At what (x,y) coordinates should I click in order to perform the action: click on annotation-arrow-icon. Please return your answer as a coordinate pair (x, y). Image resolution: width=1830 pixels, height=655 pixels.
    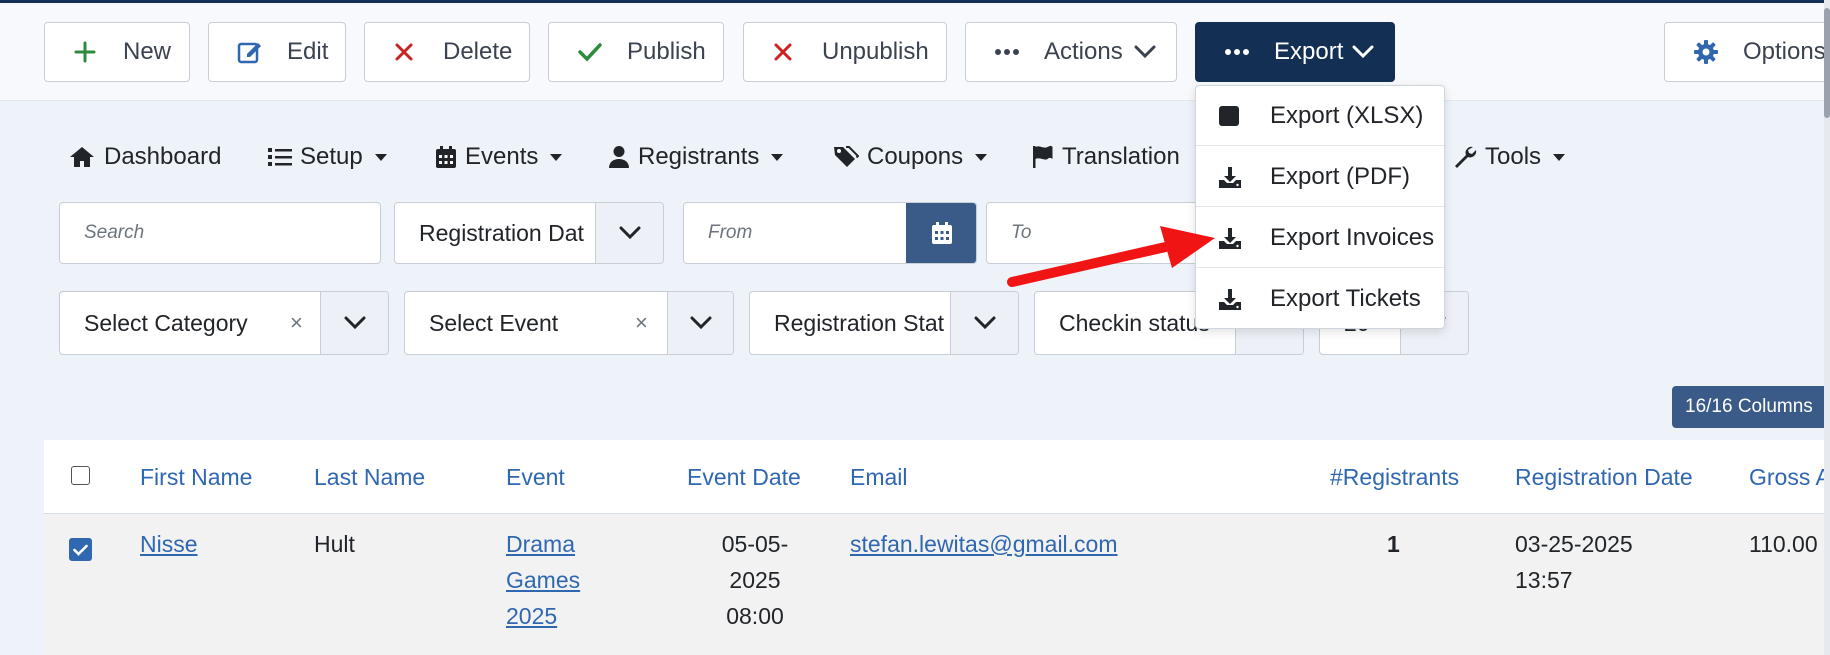
    Looking at the image, I should click on (1111, 256).